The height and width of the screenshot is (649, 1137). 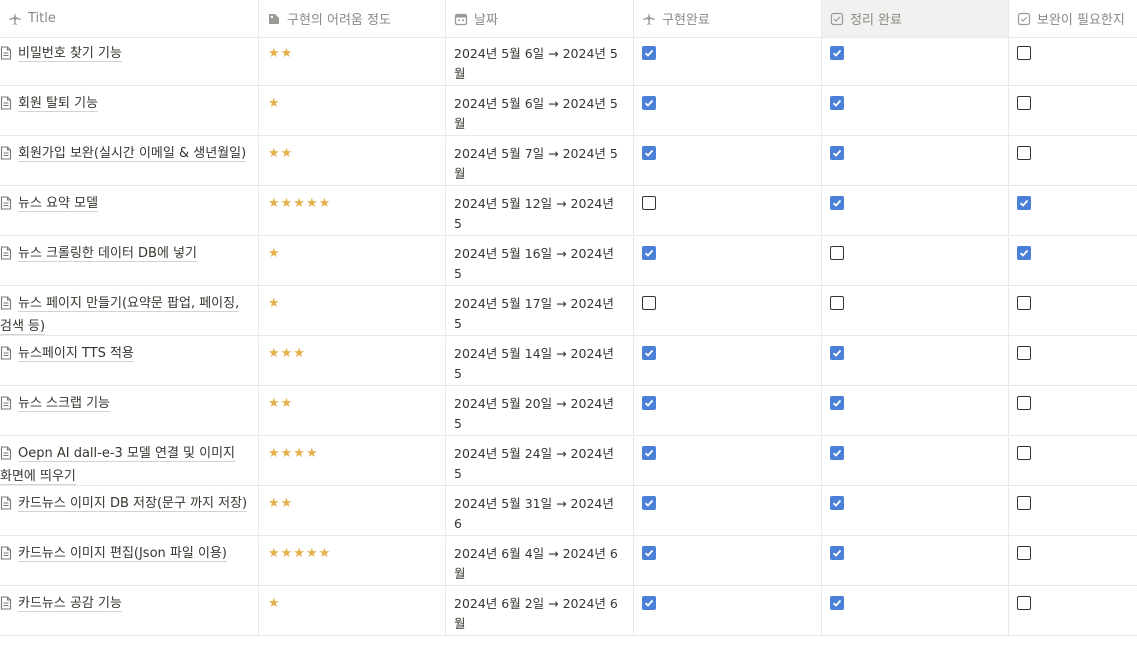 What do you see at coordinates (129, 311) in the screenshot?
I see `title-cell: 뉴스 페이지 만들기(요약문 팝업, 페이징, 검색 등)` at bounding box center [129, 311].